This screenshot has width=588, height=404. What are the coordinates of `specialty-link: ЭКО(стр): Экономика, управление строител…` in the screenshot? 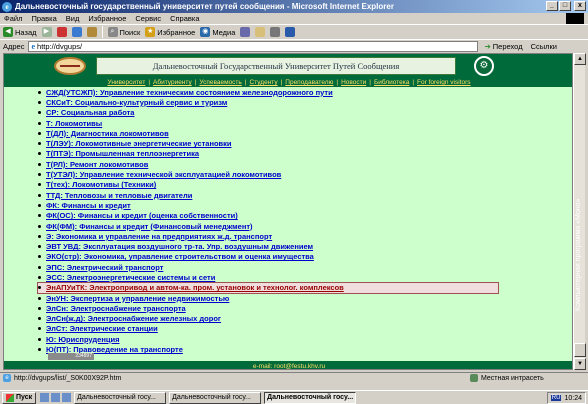 It's located at (180, 256).